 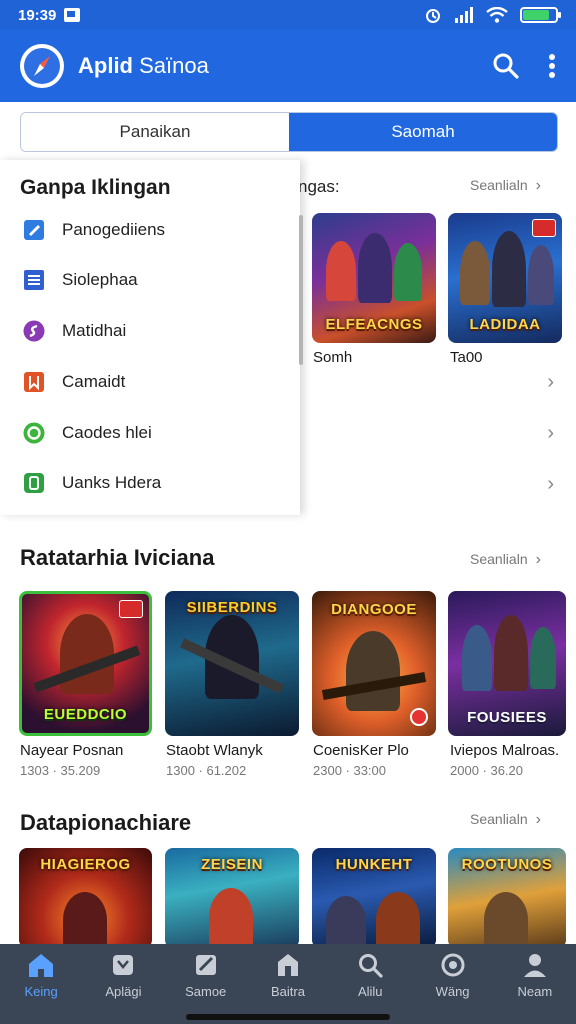 What do you see at coordinates (374, 278) in the screenshot?
I see `game-card: ELFEACNGS` at bounding box center [374, 278].